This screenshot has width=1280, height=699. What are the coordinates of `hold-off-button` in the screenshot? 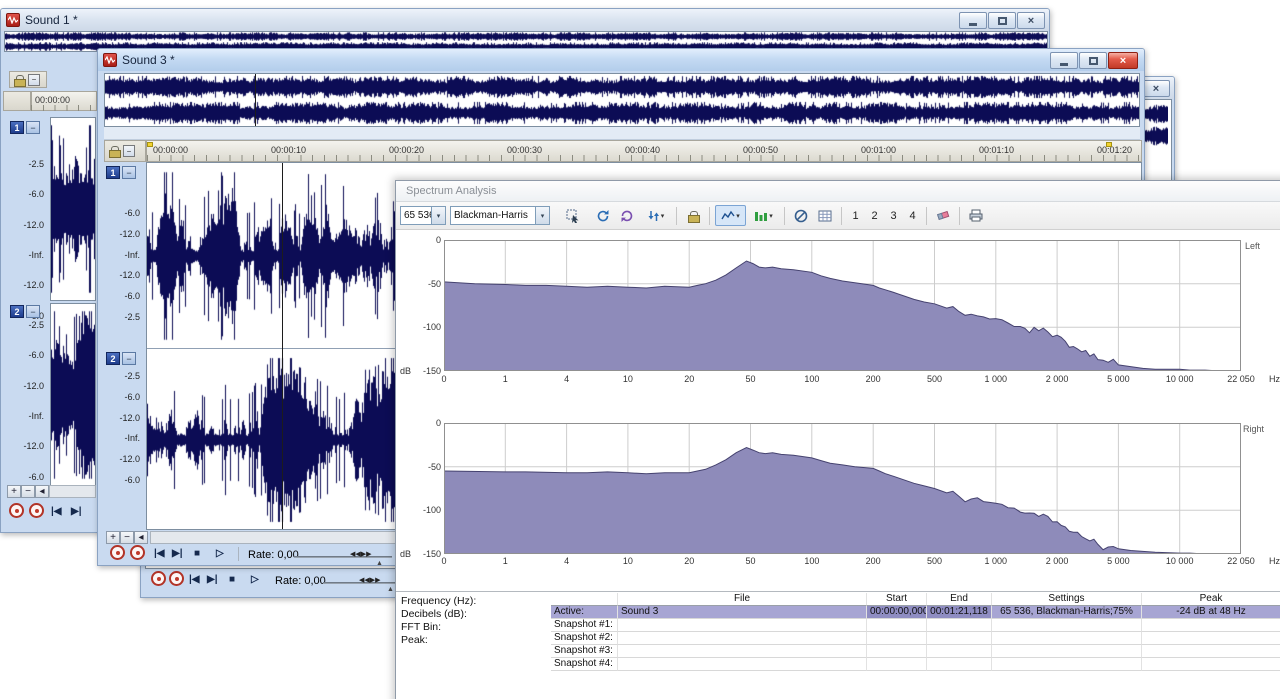 It's located at (801, 215).